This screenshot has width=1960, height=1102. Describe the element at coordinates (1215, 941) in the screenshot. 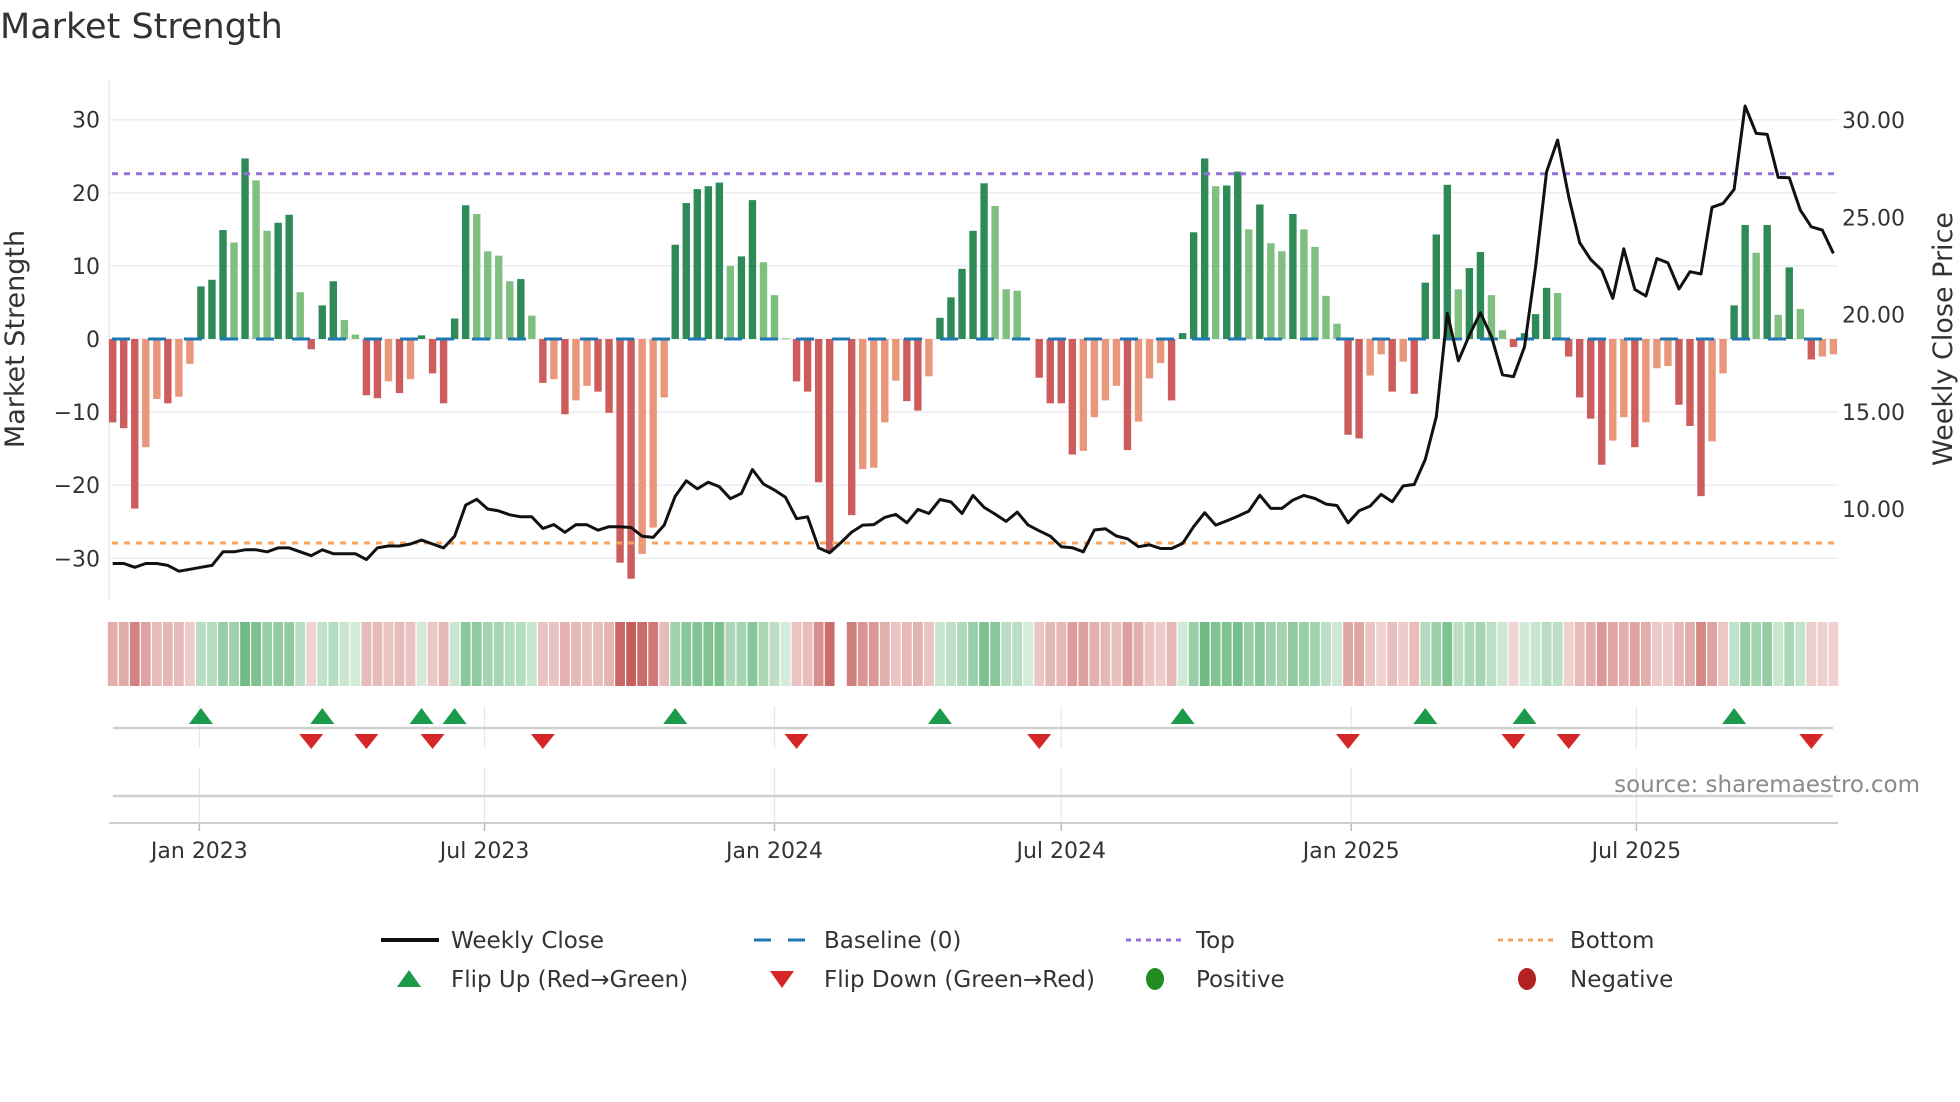

I see `legend-label: Top` at that location.